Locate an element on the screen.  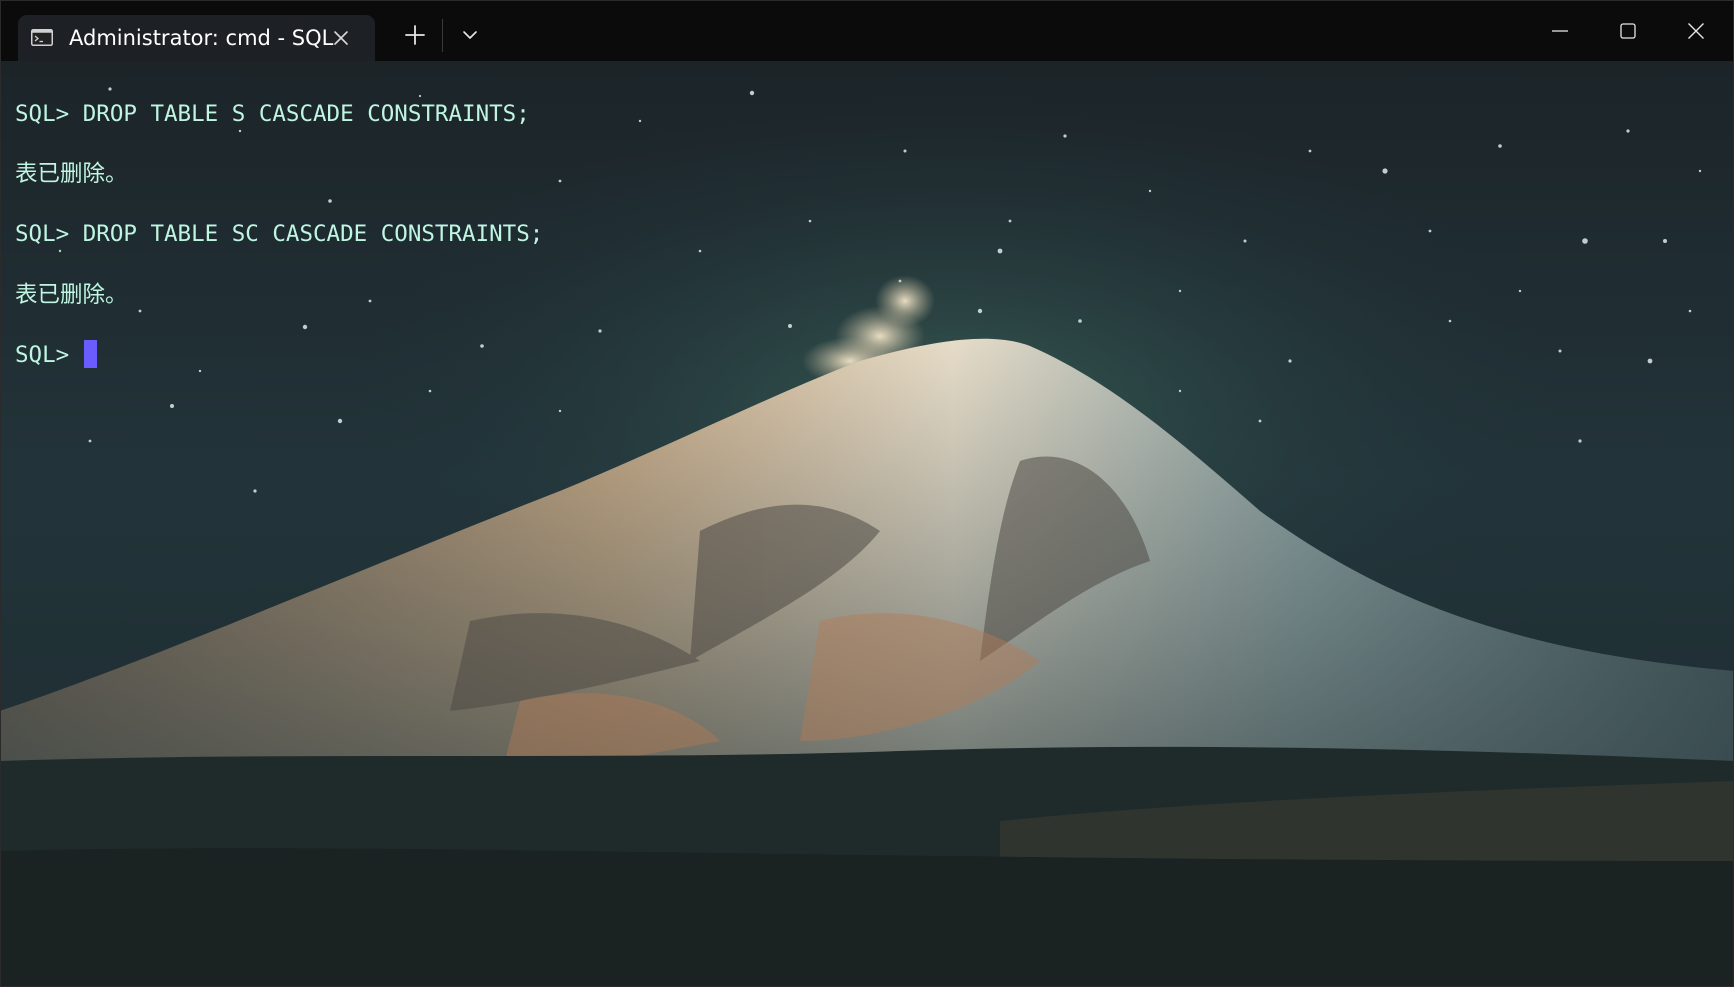
chevron-down-icon is located at coordinates (470, 35).